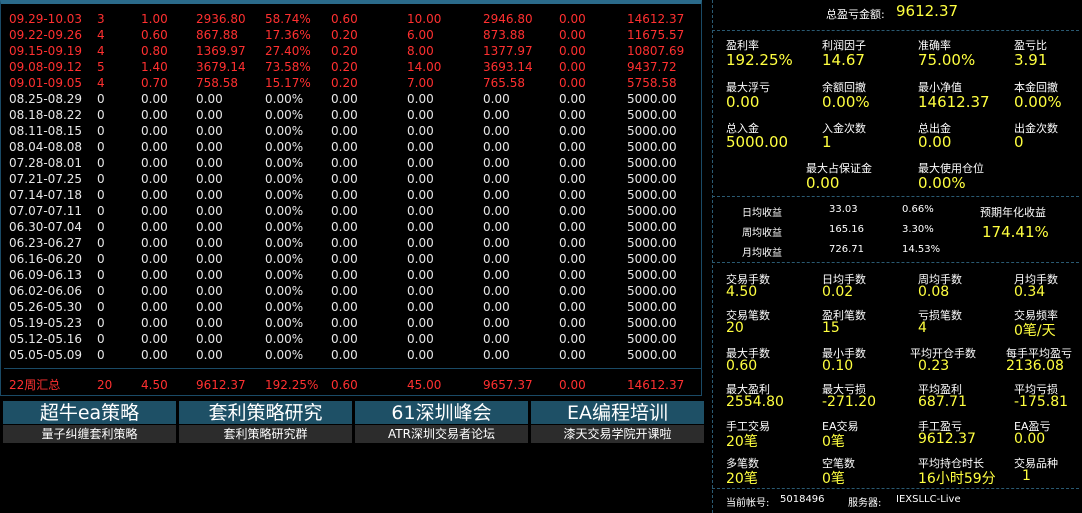 Image resolution: width=1082 pixels, height=513 pixels. What do you see at coordinates (154, 67) in the screenshot?
I see `row-cell-c2: 1.40` at bounding box center [154, 67].